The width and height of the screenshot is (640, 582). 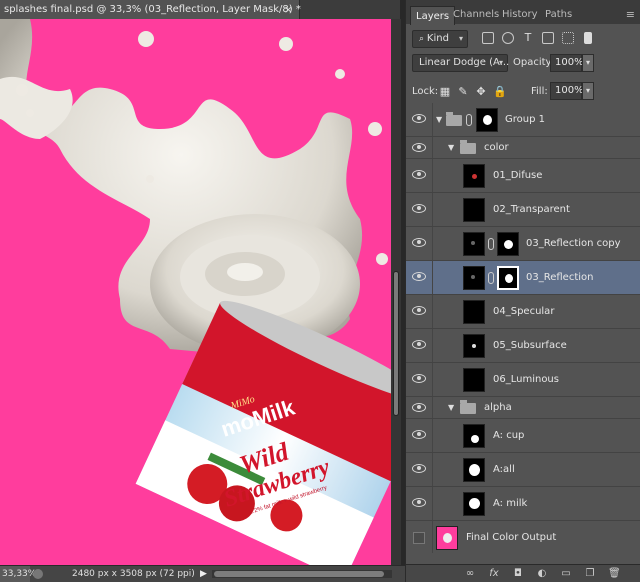 I want to click on visibility-toggle-box, so click(x=419, y=538).